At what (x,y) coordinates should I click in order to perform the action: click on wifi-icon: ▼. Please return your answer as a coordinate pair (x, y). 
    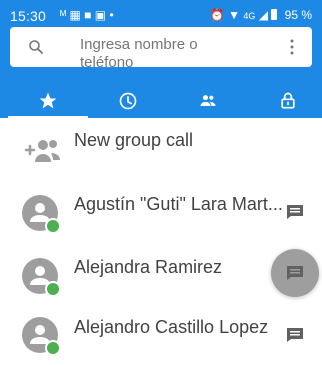
    Looking at the image, I should click on (234, 15).